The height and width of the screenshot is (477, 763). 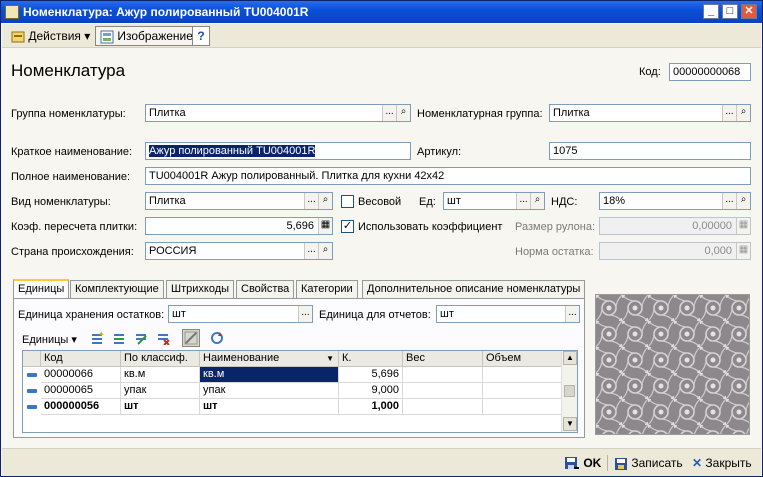 I want to click on country-value: РОССИЯ, so click(x=173, y=251).